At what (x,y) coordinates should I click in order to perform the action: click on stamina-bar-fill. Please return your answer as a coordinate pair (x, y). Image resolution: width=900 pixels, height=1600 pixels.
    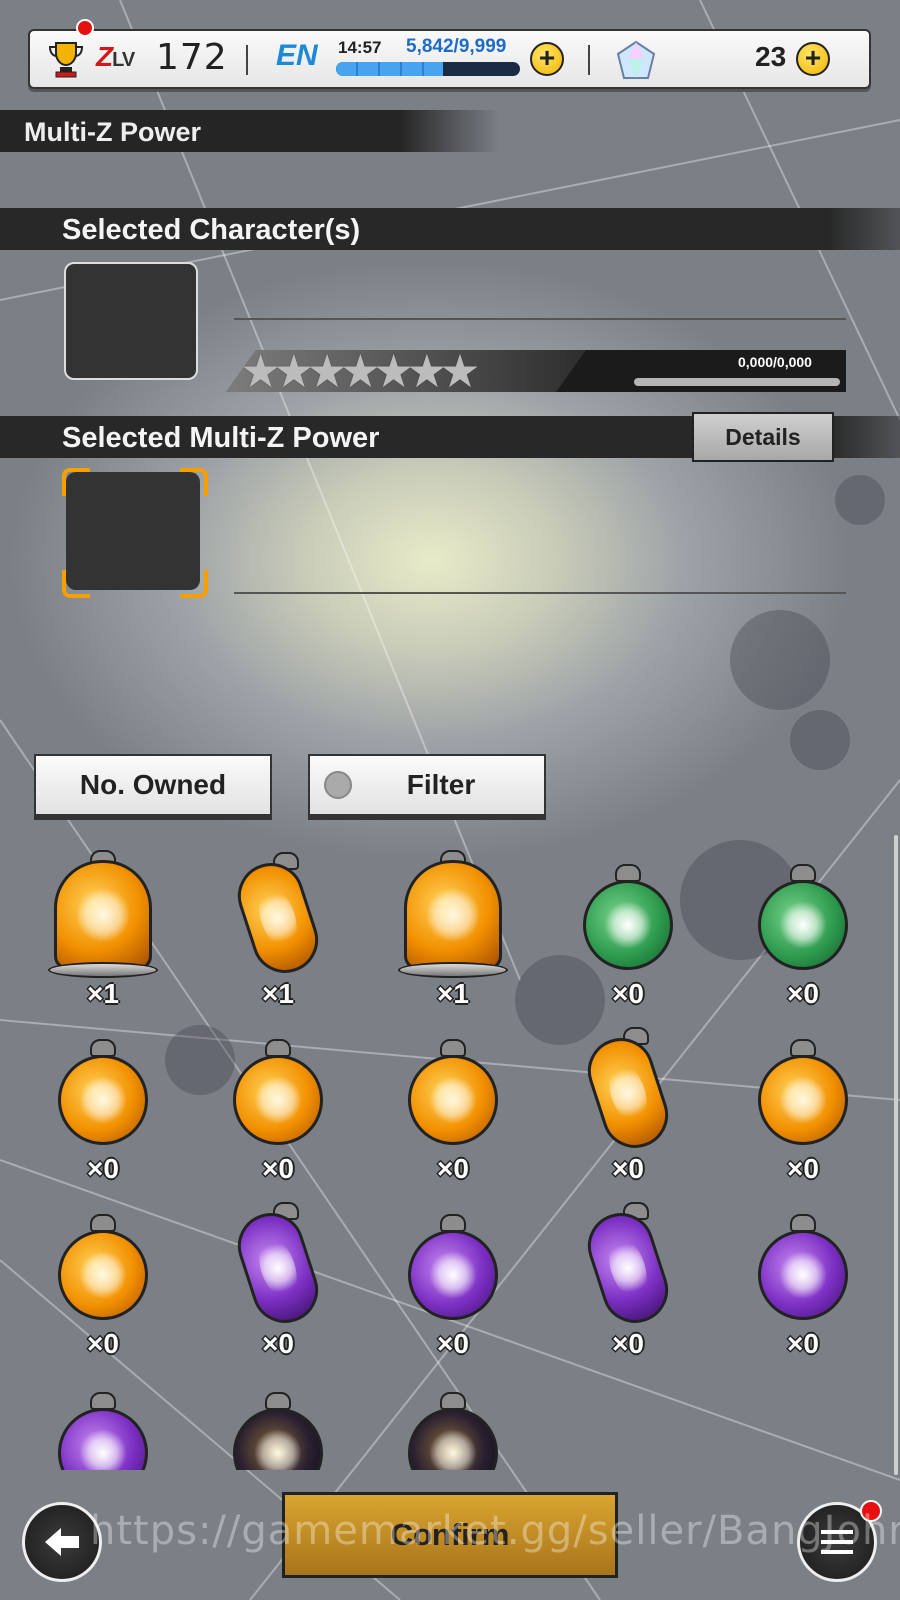
    Looking at the image, I should click on (390, 69).